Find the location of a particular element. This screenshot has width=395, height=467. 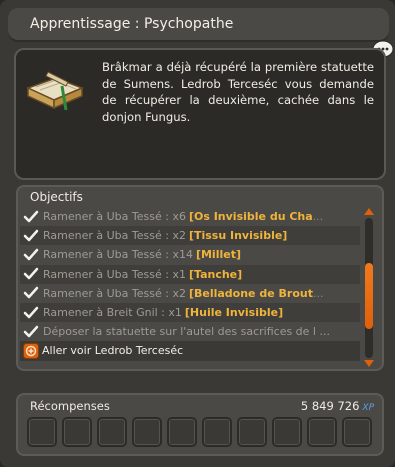

rewards-xp: 5 849 726 XP is located at coordinates (337, 406).